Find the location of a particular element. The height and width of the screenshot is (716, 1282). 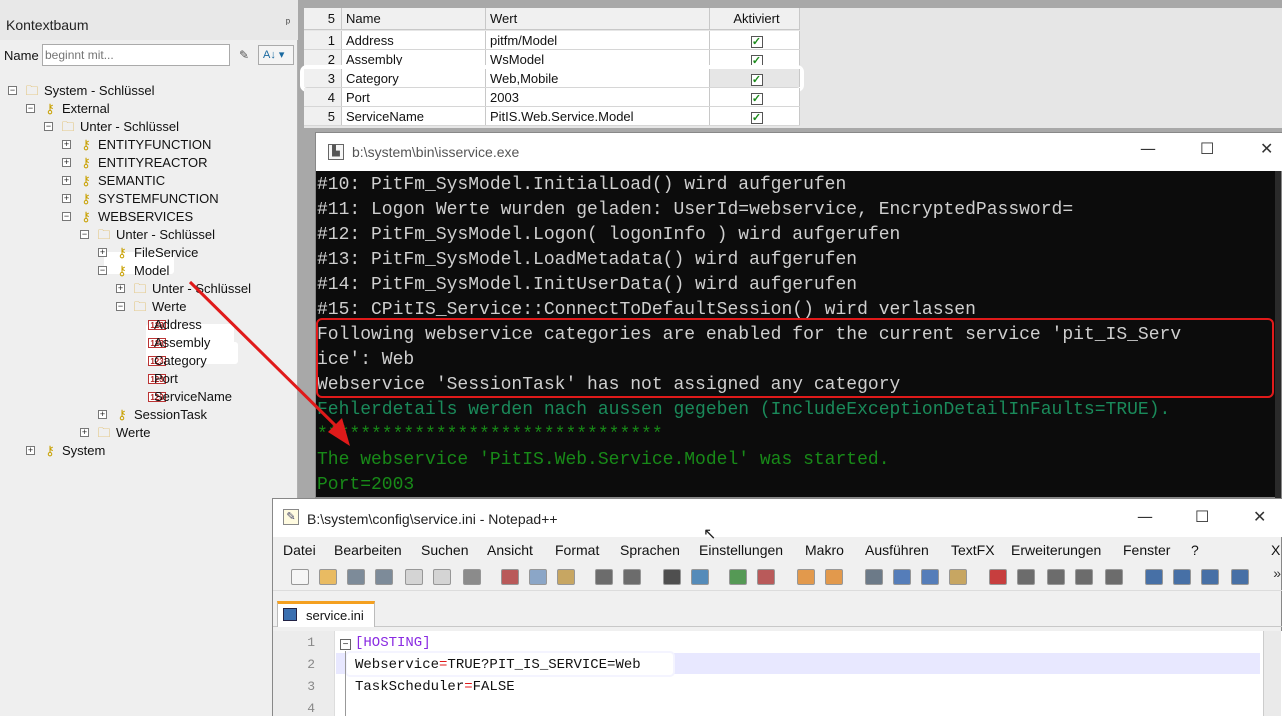

bottom-icon is located at coordinates (1240, 577).